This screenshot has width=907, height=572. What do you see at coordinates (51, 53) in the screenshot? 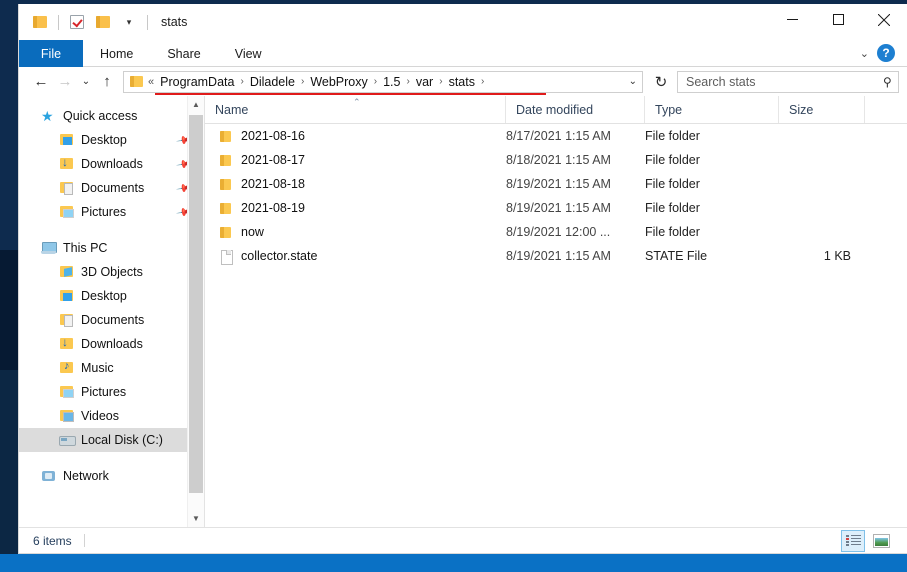
I see `tab-file: File` at bounding box center [51, 53].